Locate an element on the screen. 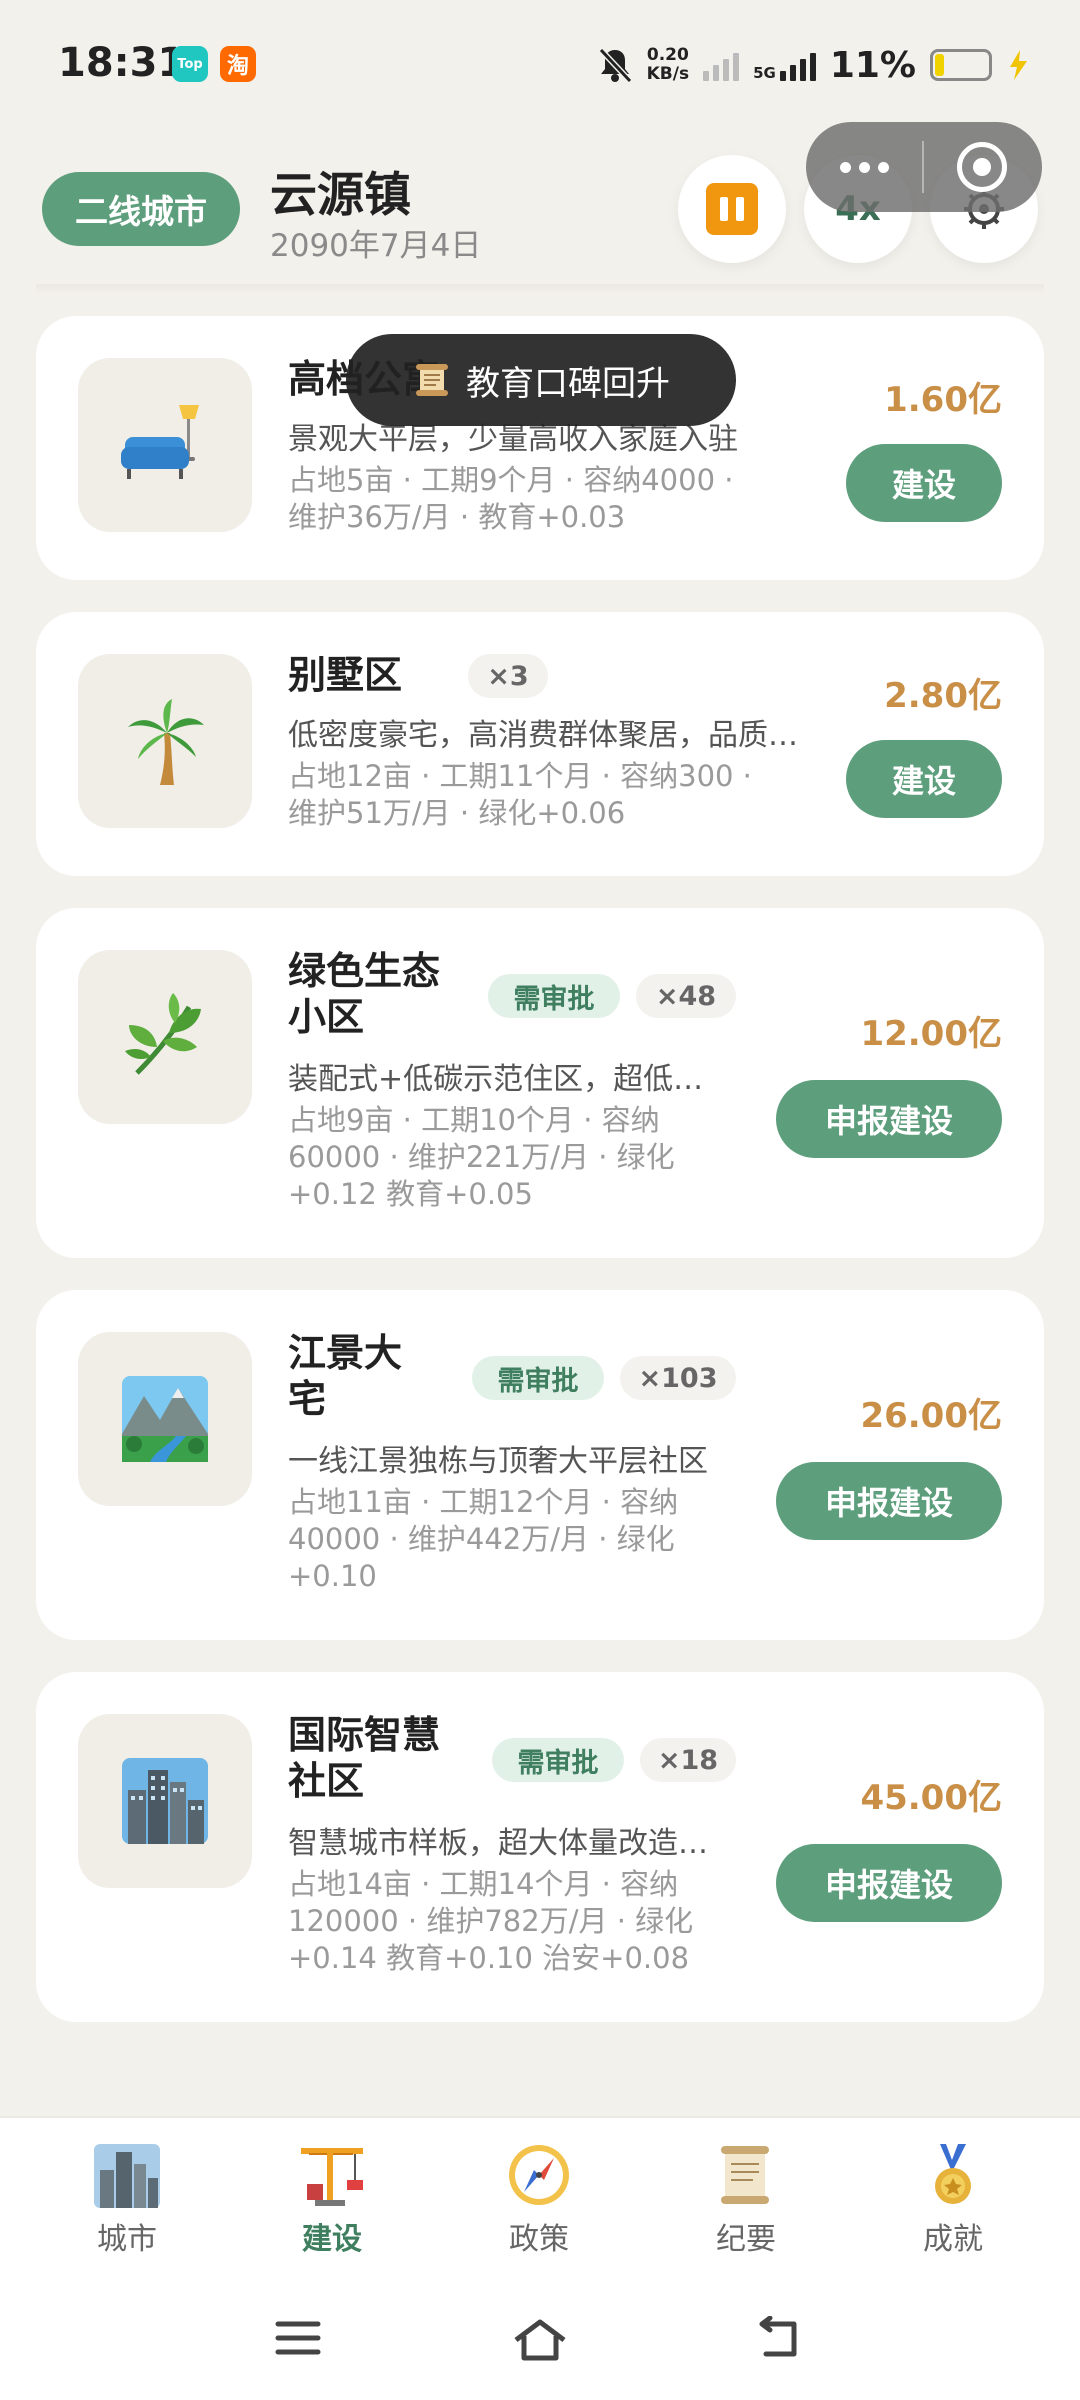 The image size is (1080, 2400). signal-5g: 5G is located at coordinates (784, 65).